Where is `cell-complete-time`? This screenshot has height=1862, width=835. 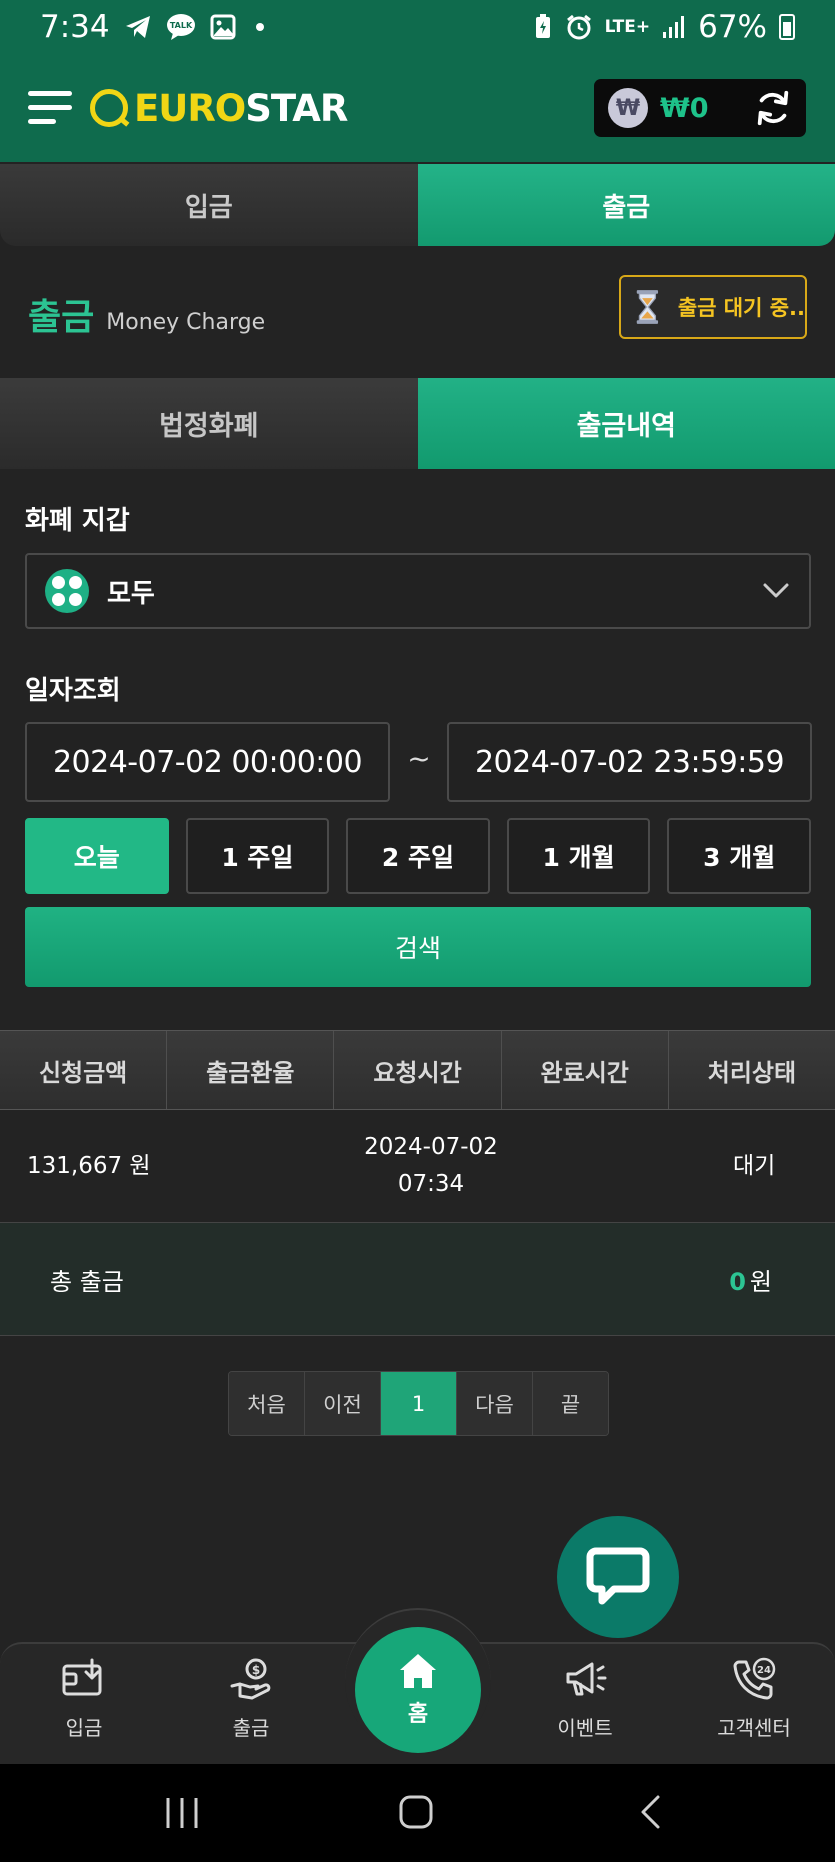 cell-complete-time is located at coordinates (593, 1166).